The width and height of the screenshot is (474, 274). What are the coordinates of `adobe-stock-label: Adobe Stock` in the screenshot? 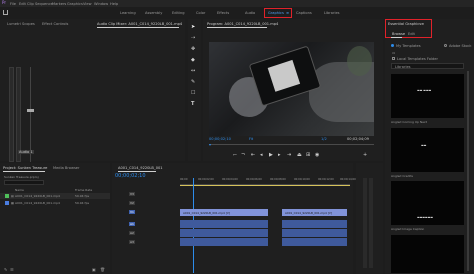 It's located at (460, 46).